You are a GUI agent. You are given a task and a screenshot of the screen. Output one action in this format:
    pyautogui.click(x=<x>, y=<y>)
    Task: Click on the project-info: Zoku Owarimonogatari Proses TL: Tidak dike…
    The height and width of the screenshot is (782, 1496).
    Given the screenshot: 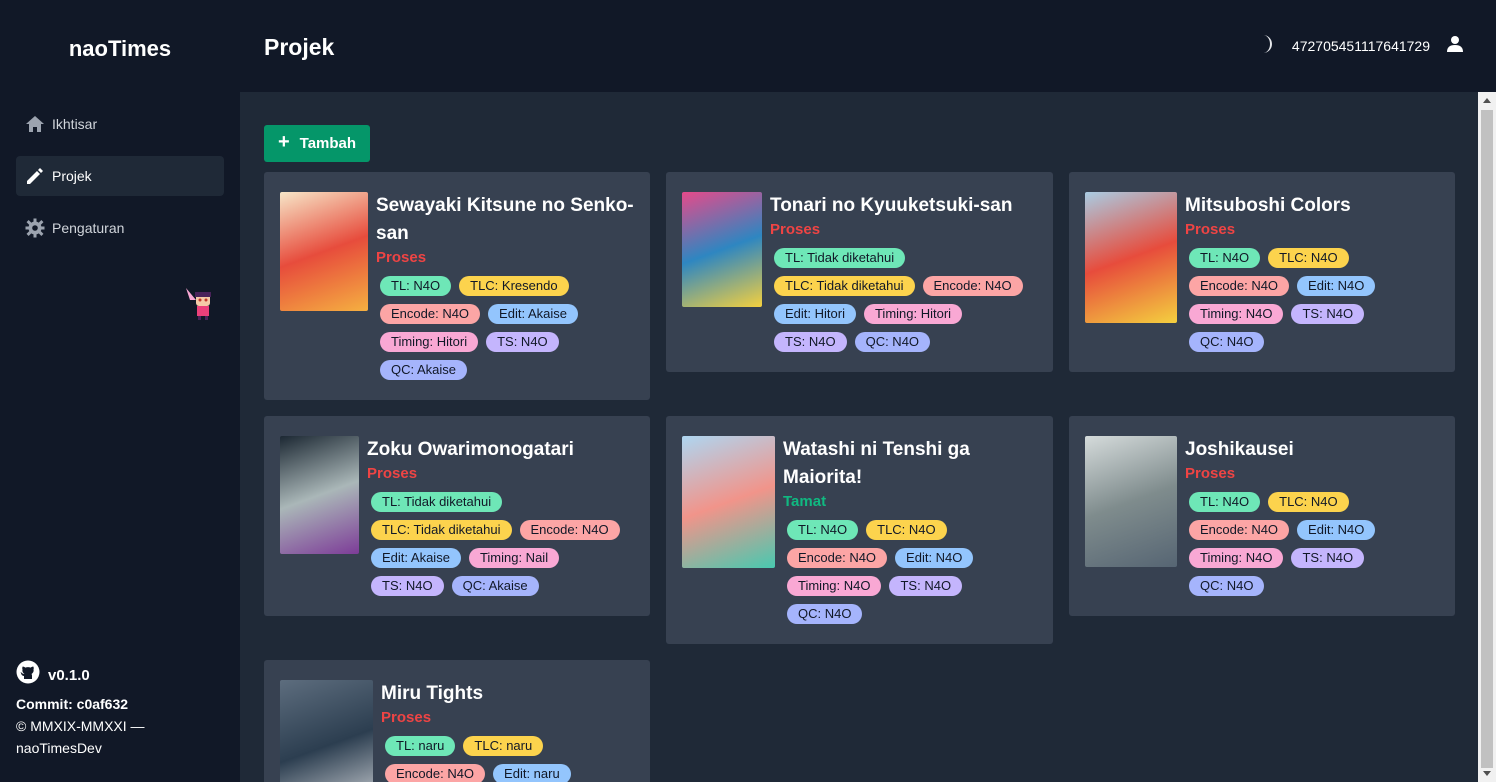 What is the action you would take?
    pyautogui.click(x=500, y=516)
    